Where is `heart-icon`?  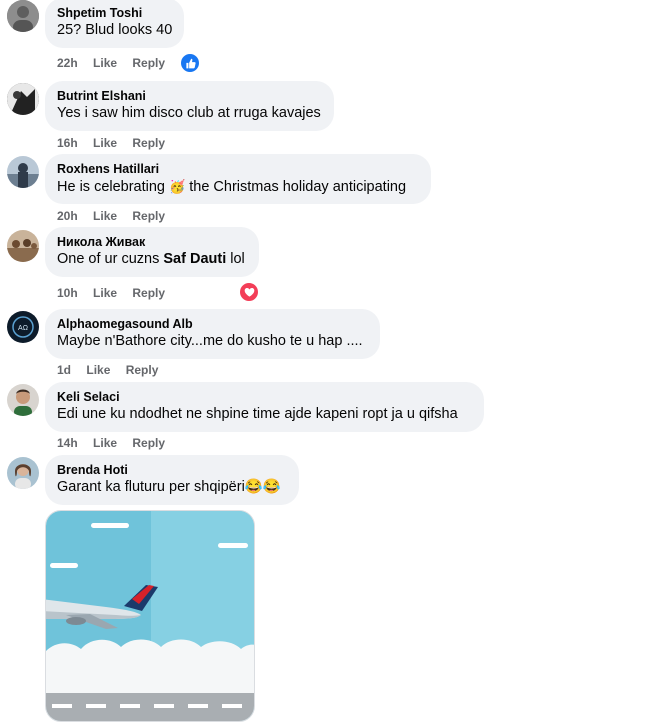 heart-icon is located at coordinates (249, 292).